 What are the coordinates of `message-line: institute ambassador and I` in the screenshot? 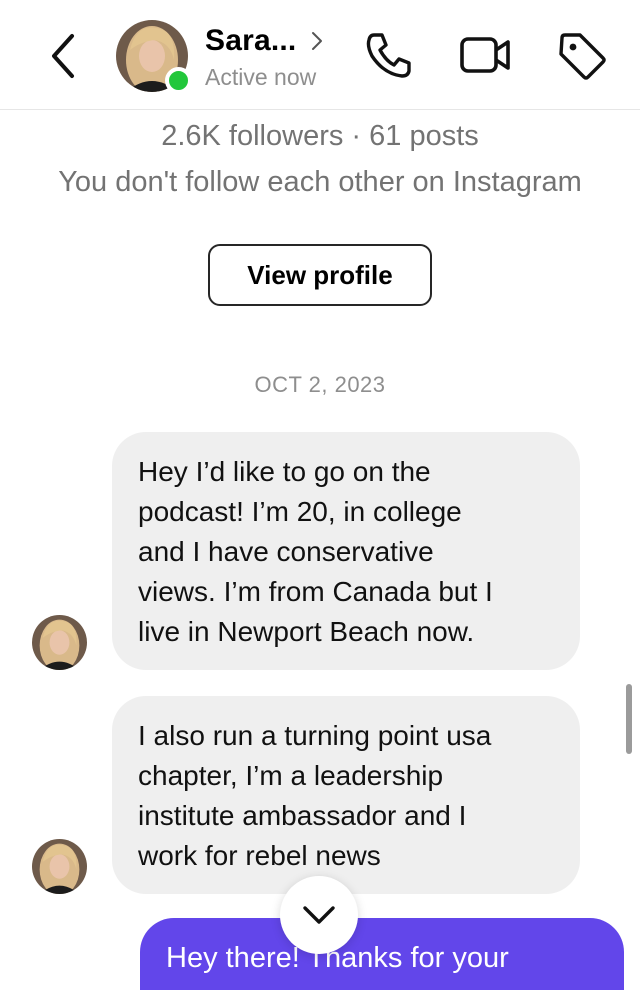 It's located at (302, 815).